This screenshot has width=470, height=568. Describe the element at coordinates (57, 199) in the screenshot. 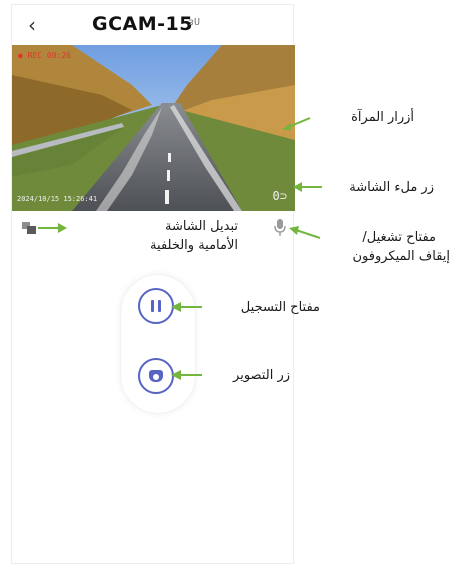

I see `video-timestamp: 2024/10/15 15:26:41` at that location.